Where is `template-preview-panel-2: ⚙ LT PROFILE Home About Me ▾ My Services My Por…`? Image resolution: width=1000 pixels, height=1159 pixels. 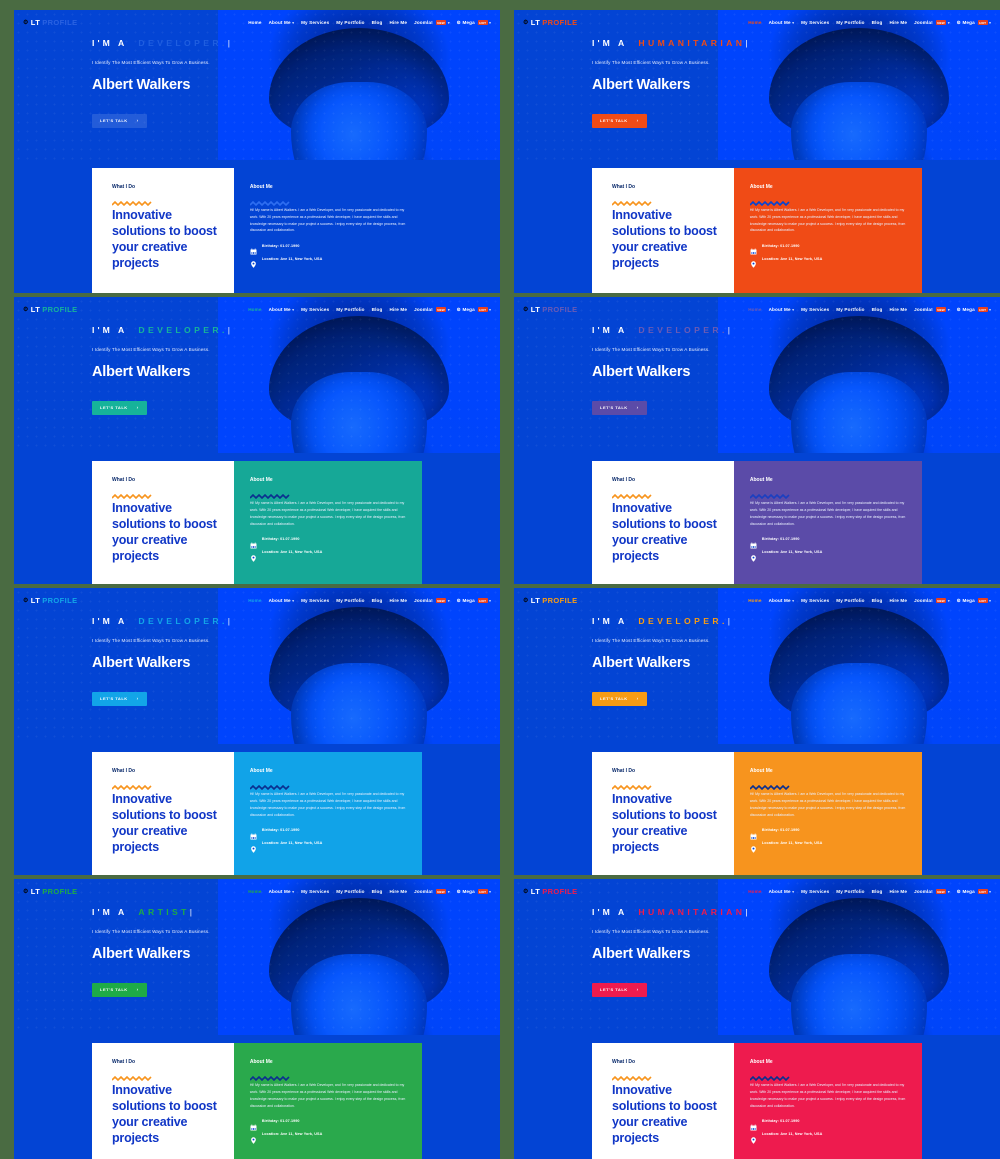 template-preview-panel-2: ⚙ LT PROFILE Home About Me ▾ My Services My Por… is located at coordinates (757, 151).